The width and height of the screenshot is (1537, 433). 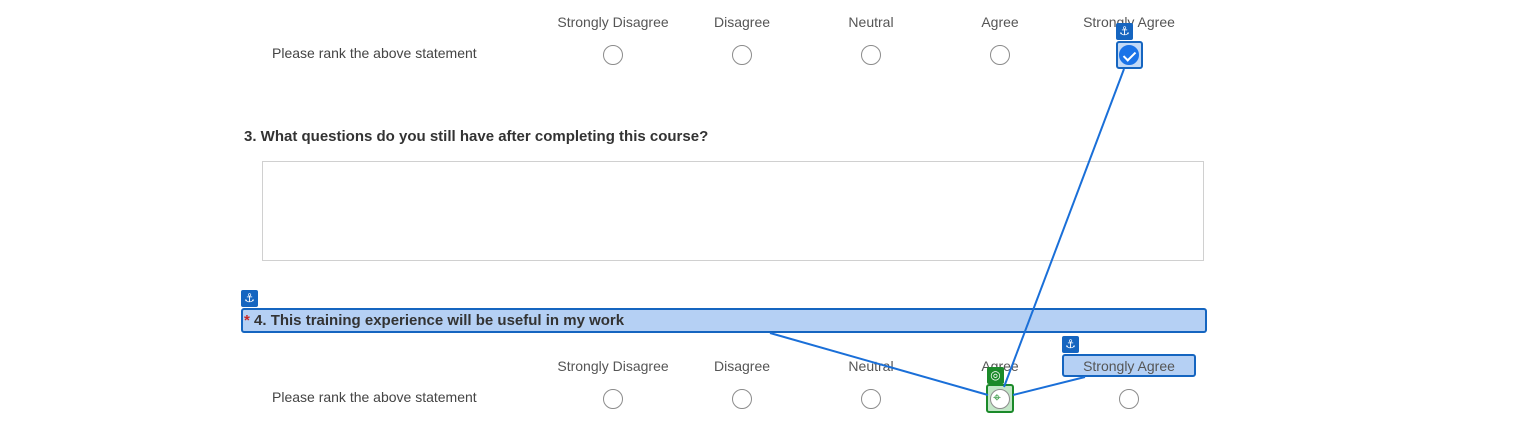 I want to click on q2-radio-neutral, so click(x=871, y=55).